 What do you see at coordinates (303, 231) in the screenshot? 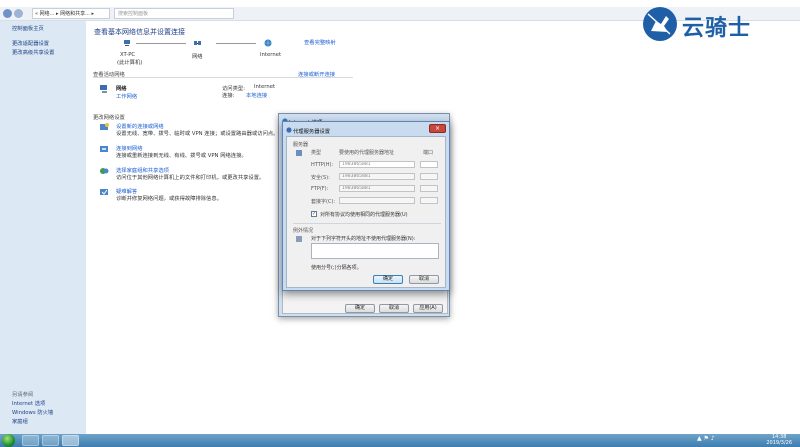
I see `exceptions-group-label: 例外情况` at bounding box center [303, 231].